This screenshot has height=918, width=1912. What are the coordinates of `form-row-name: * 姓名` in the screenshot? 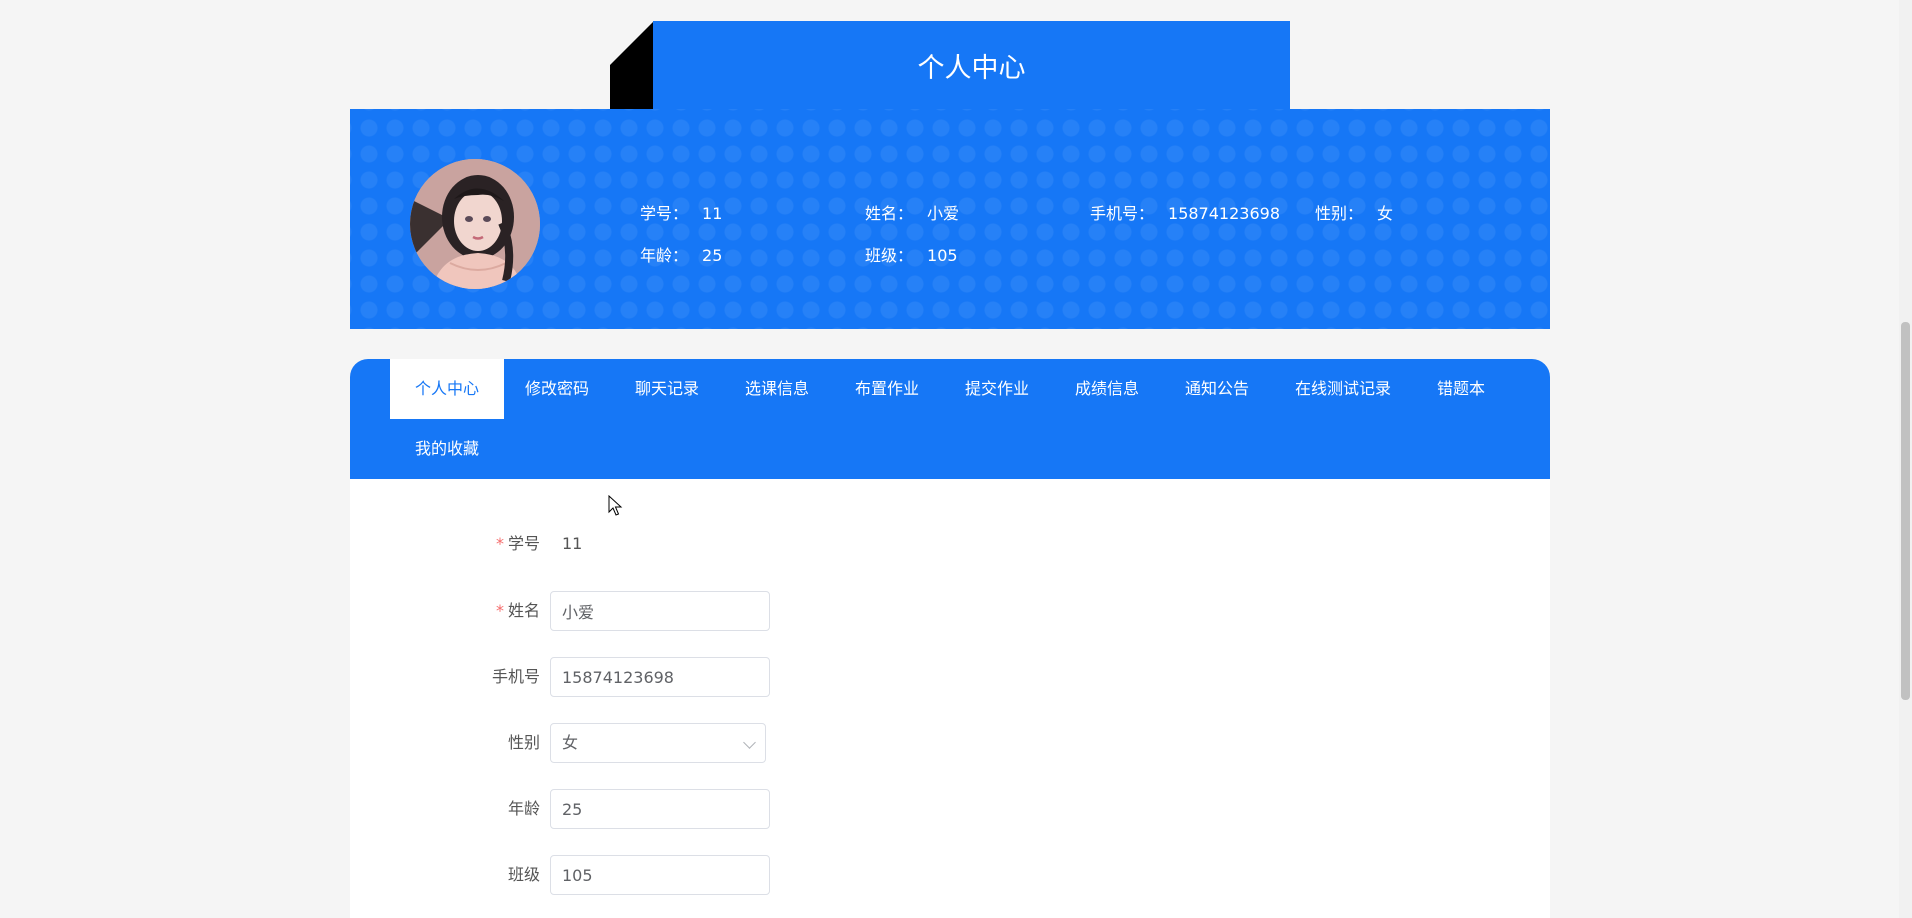 It's located at (950, 611).